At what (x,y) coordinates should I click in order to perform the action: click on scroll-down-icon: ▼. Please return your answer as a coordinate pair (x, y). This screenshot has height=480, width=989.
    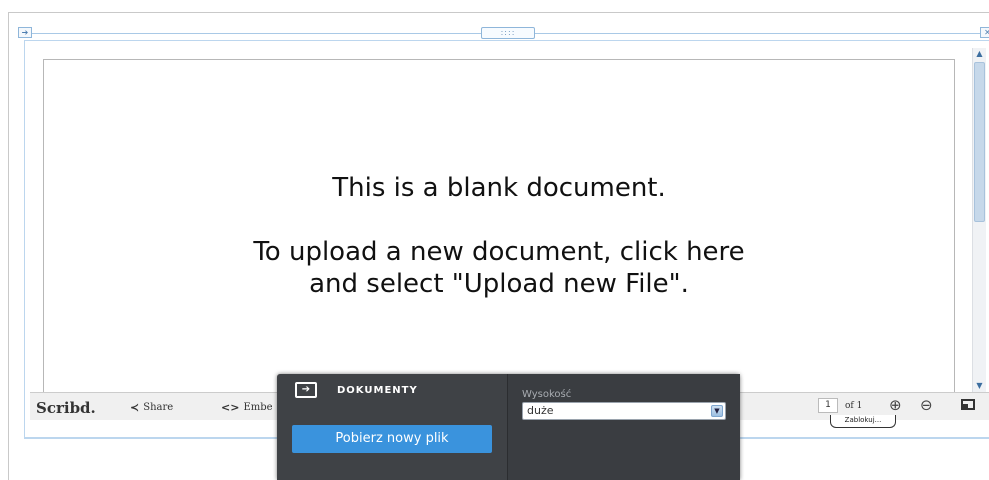
    Looking at the image, I should click on (979, 386).